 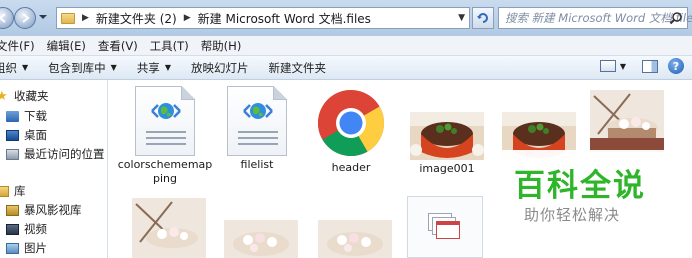 What do you see at coordinates (257, 164) in the screenshot?
I see `file-label: filelist` at bounding box center [257, 164].